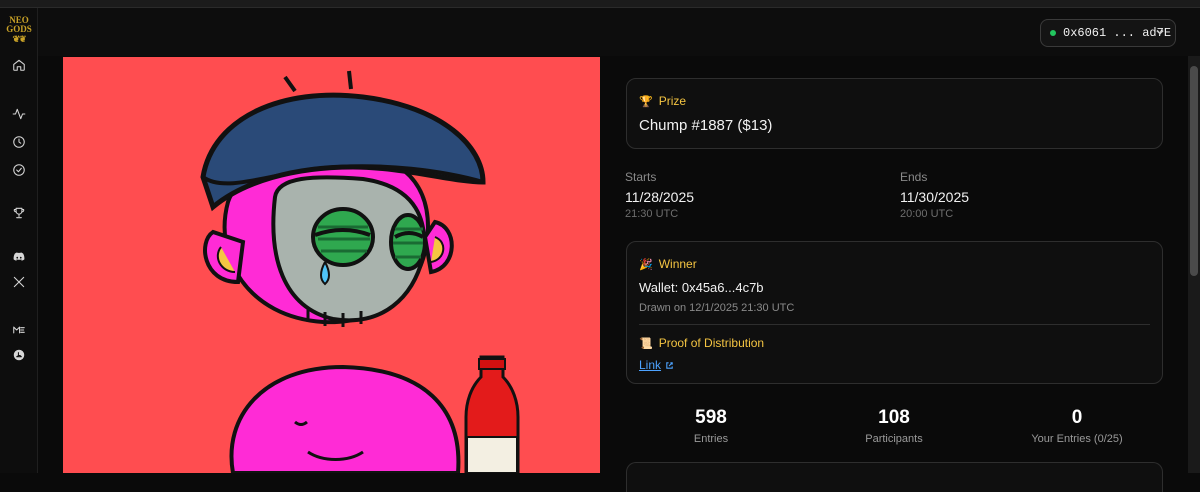 This screenshot has width=1200, height=492. I want to click on activity-icon, so click(19, 114).